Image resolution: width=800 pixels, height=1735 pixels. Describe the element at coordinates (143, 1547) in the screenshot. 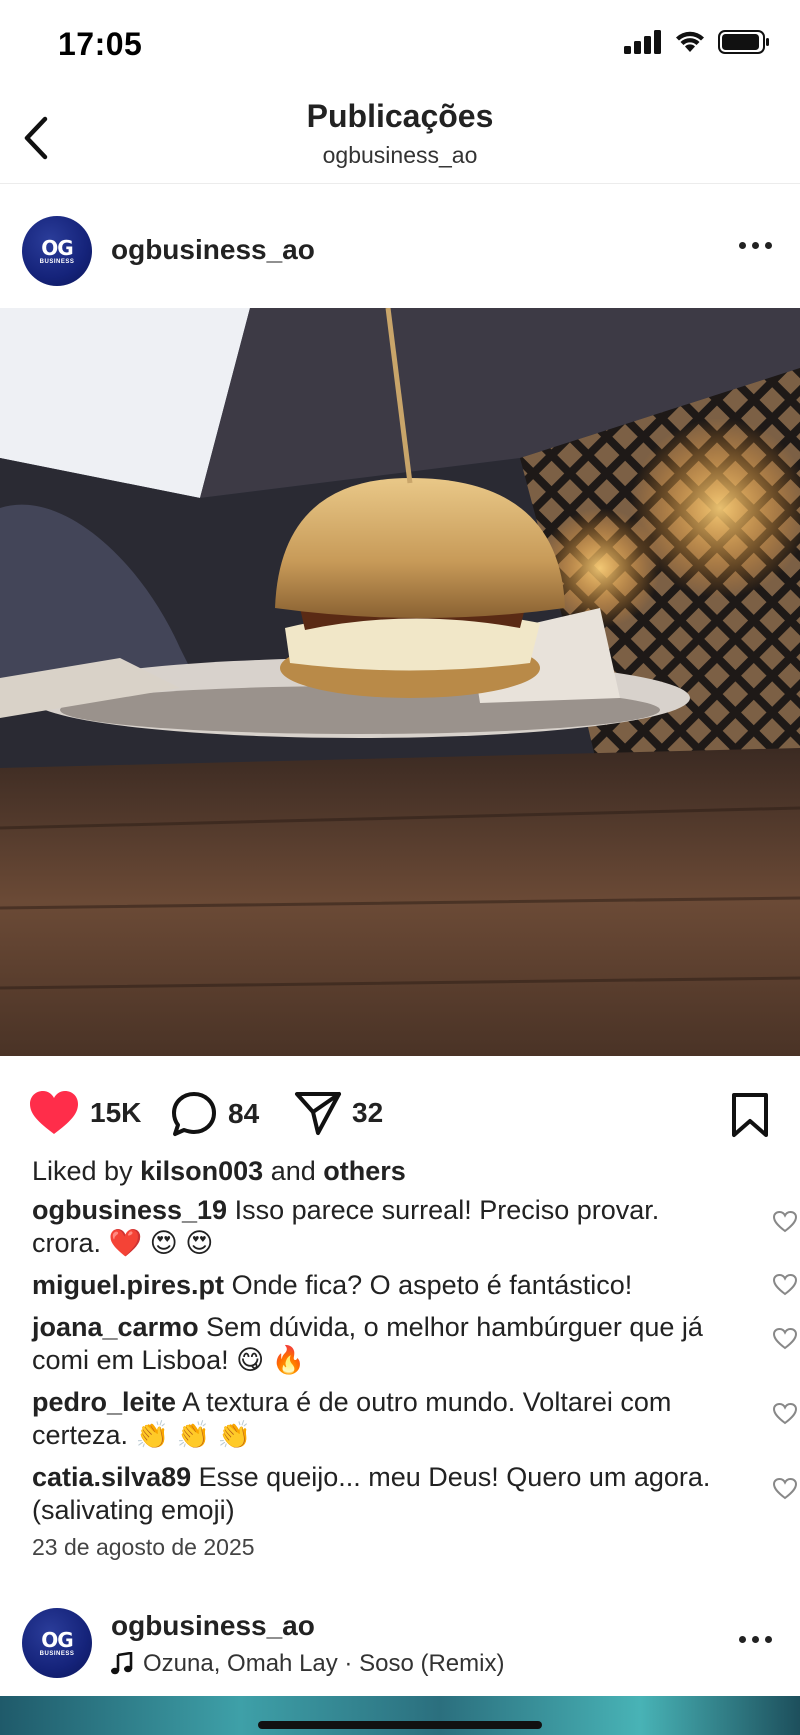

I see `post-date: 23 de agosto de 2025` at that location.